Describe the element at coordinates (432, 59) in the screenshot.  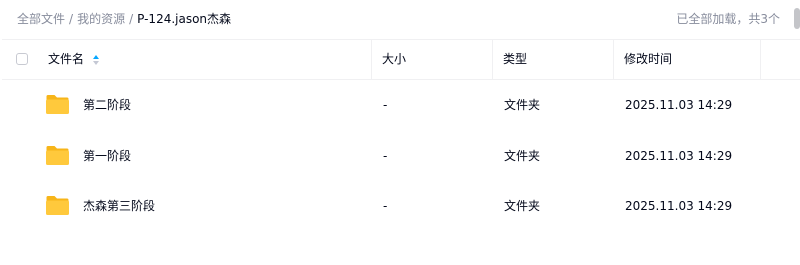
I see `column-header-size: 大小` at that location.